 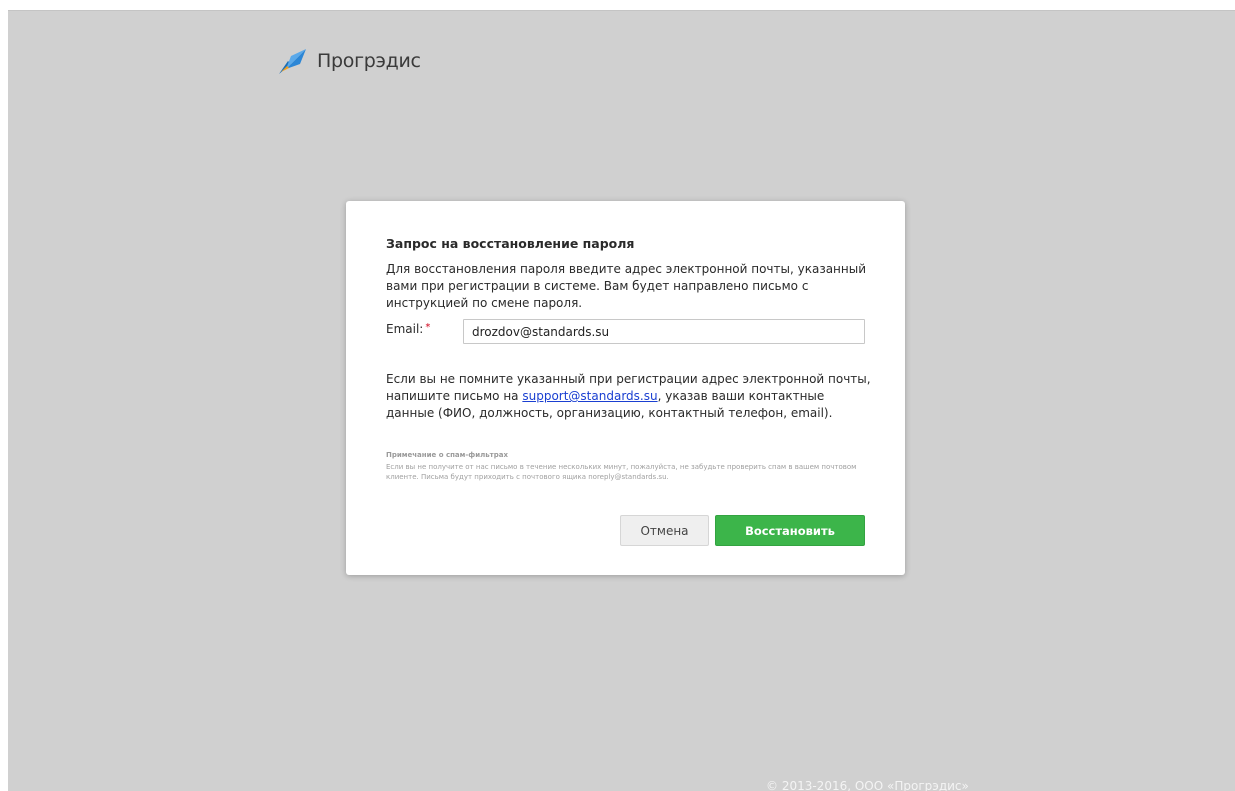 I want to click on logo: Прогрэдис, so click(x=349, y=61).